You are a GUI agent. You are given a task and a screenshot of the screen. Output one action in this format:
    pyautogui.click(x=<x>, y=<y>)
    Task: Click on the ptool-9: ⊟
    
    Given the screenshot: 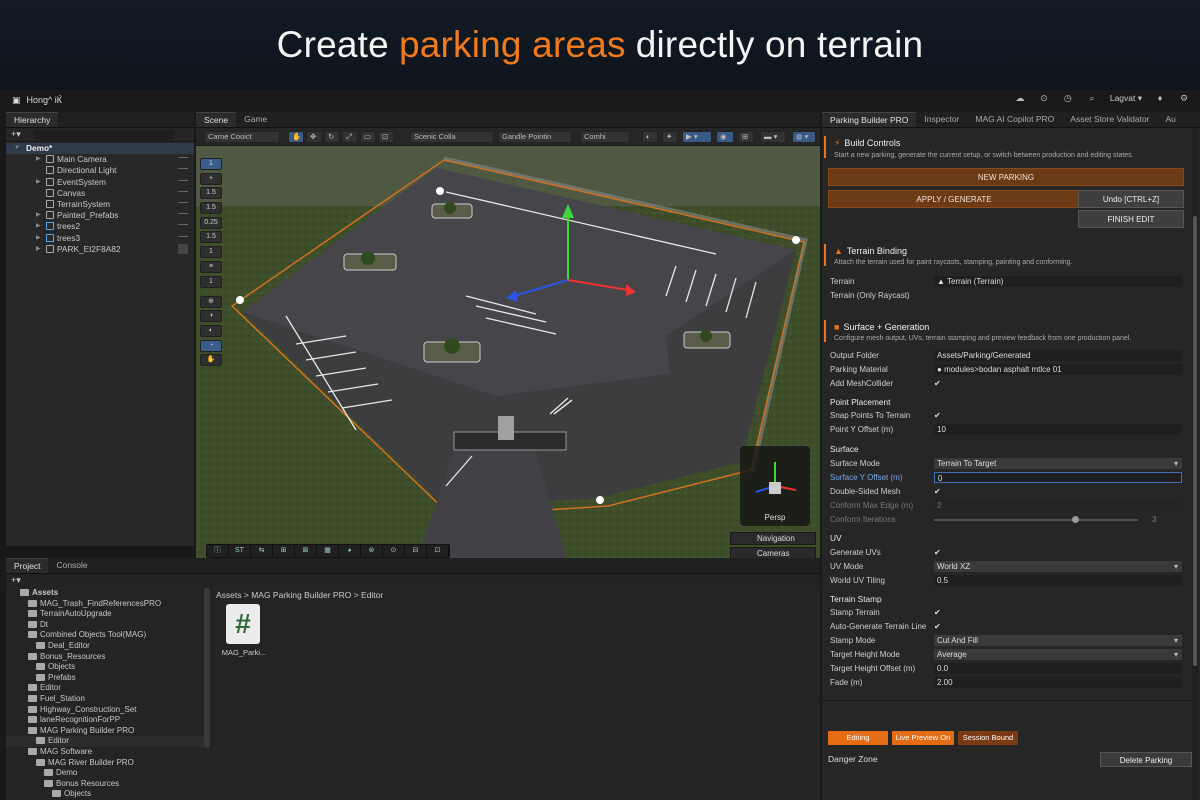 What is the action you would take?
    pyautogui.click(x=416, y=551)
    